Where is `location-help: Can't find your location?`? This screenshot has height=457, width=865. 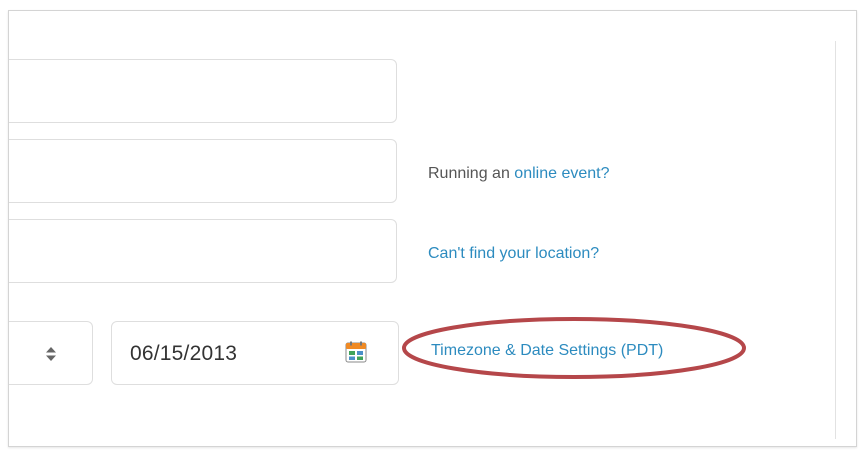
location-help: Can't find your location? is located at coordinates (513, 254).